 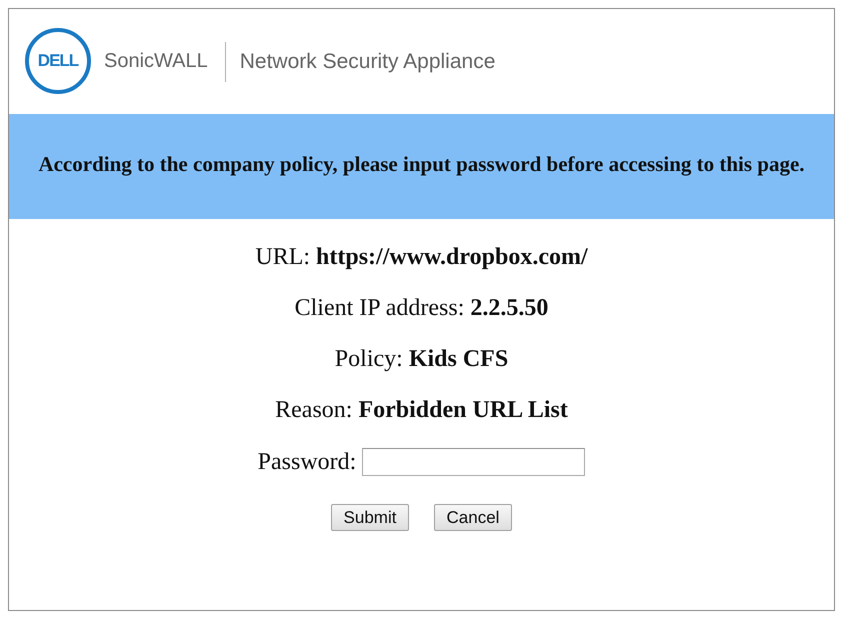 What do you see at coordinates (156, 61) in the screenshot?
I see `product-name: SonicWALL` at bounding box center [156, 61].